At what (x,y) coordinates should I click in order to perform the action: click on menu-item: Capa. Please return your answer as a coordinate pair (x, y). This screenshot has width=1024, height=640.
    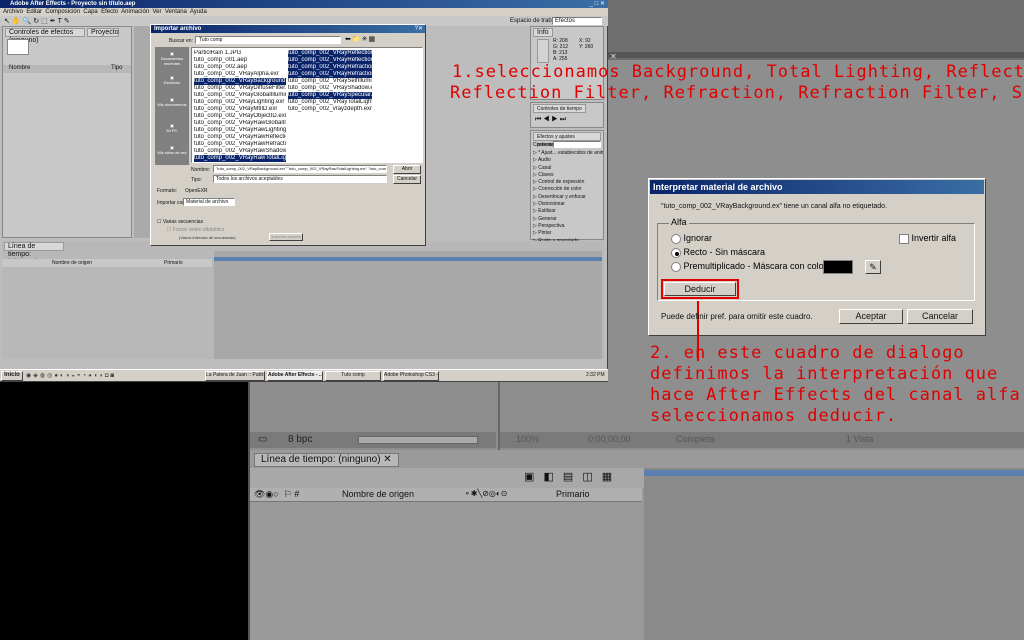
    Looking at the image, I should click on (90, 12).